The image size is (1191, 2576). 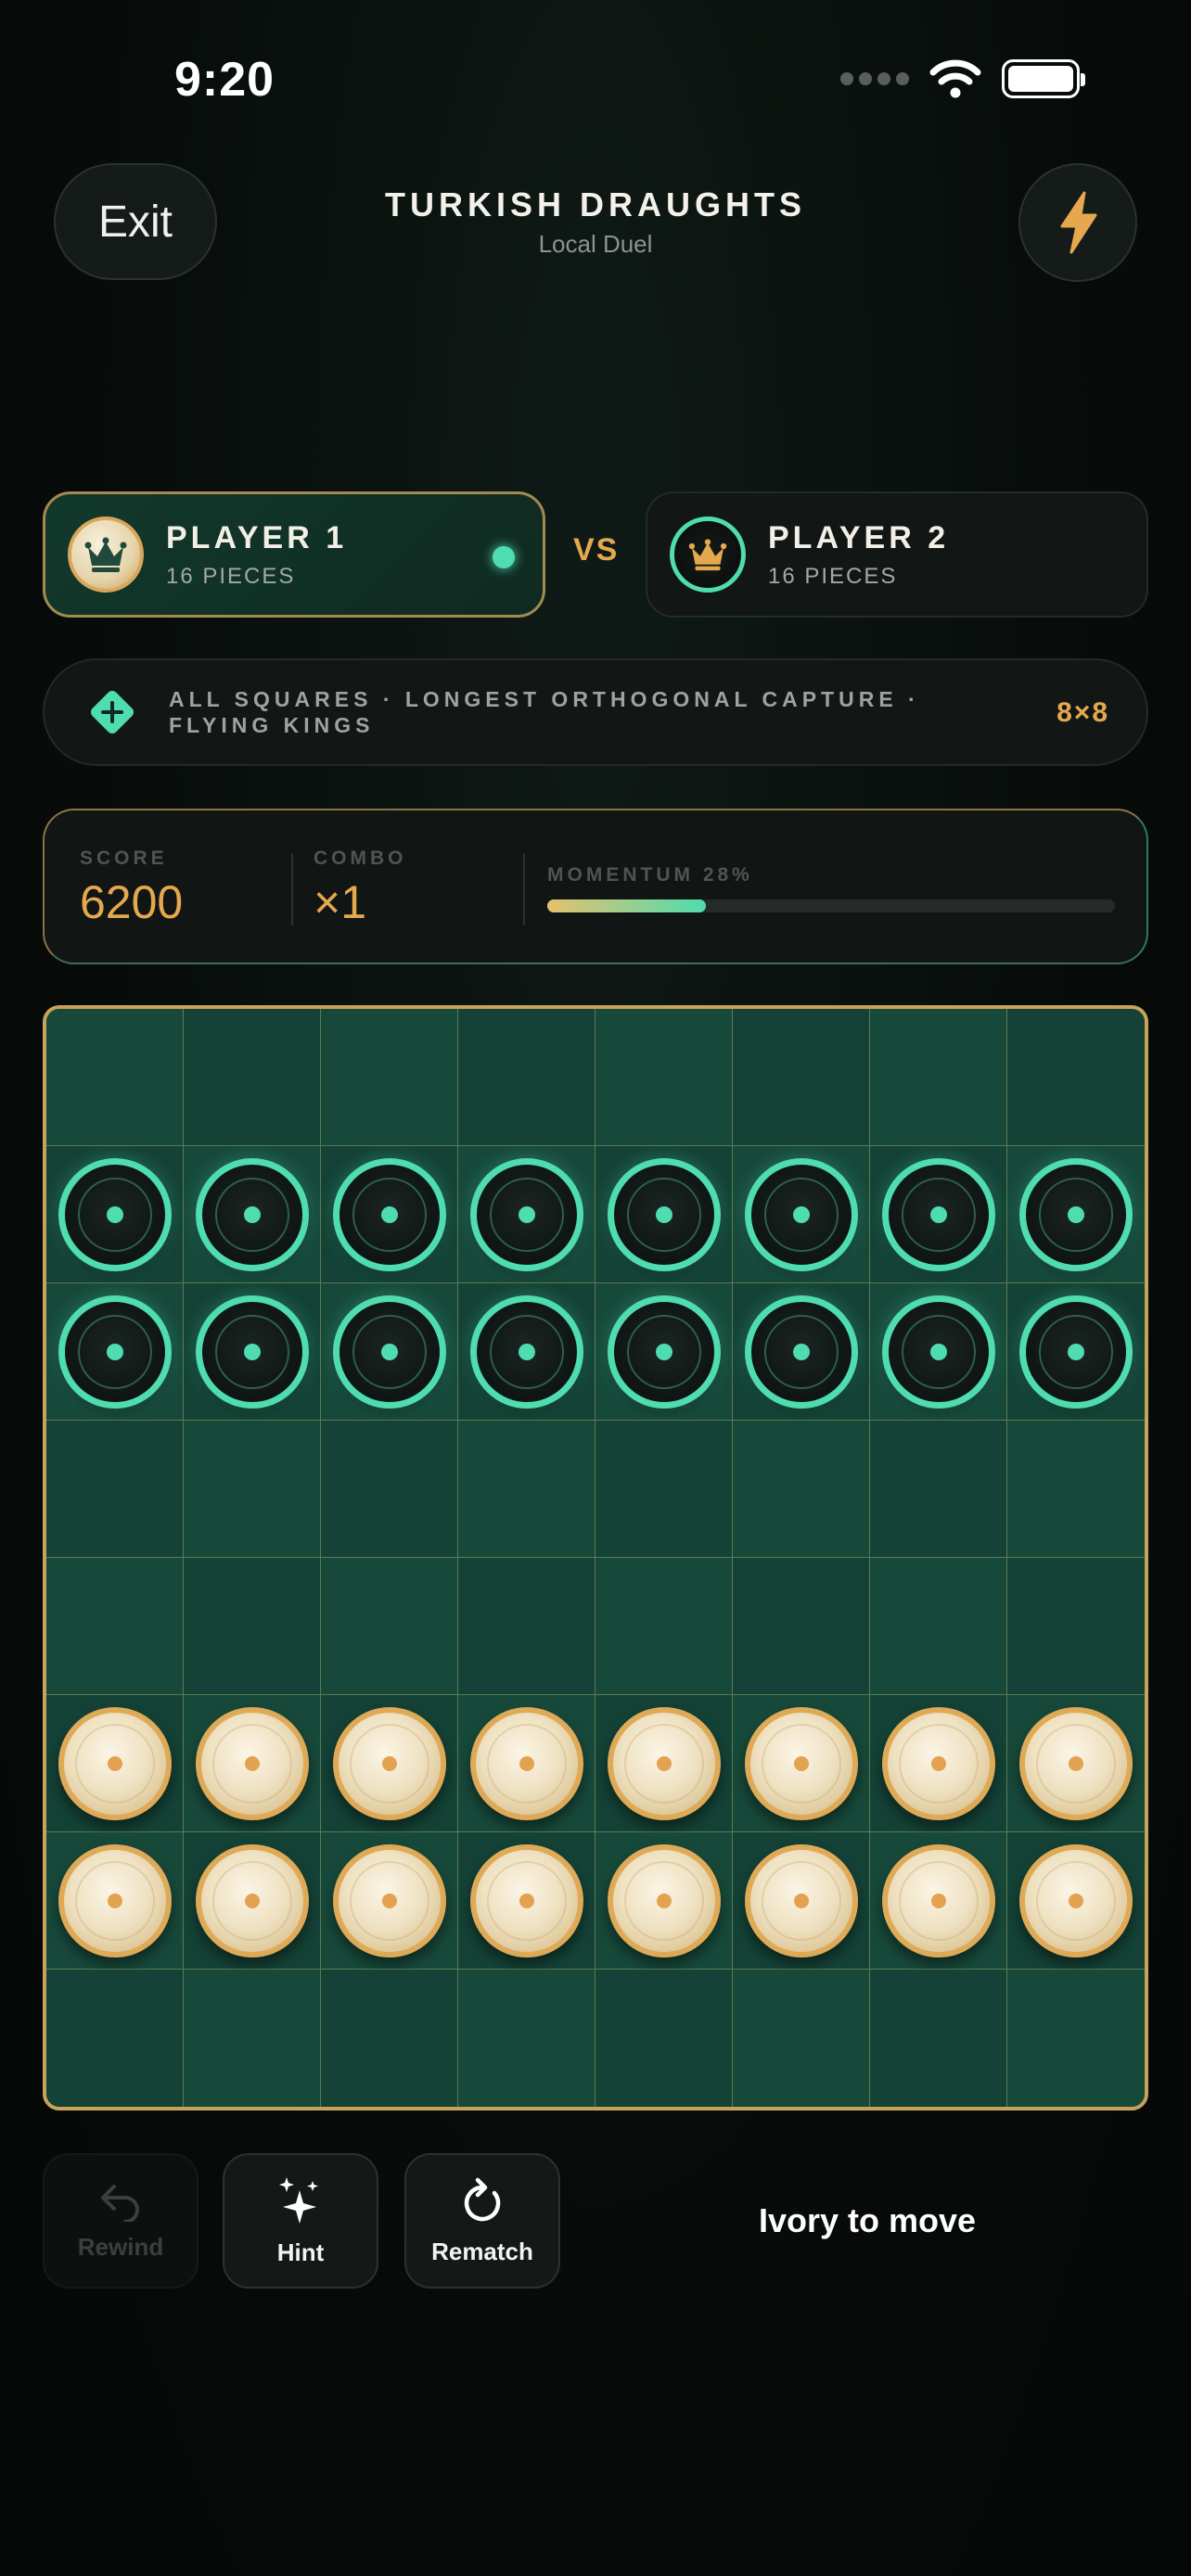 What do you see at coordinates (121, 2221) in the screenshot?
I see `rewind-button: Rewind` at bounding box center [121, 2221].